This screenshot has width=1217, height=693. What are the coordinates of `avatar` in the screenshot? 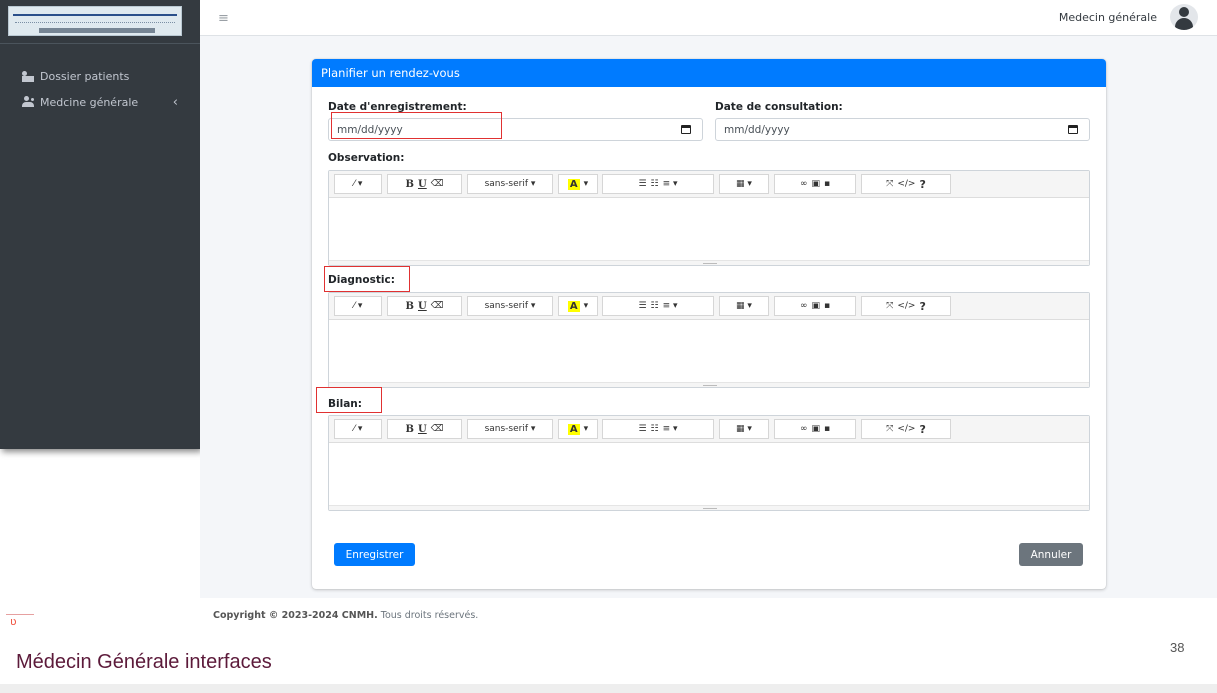 It's located at (1184, 17).